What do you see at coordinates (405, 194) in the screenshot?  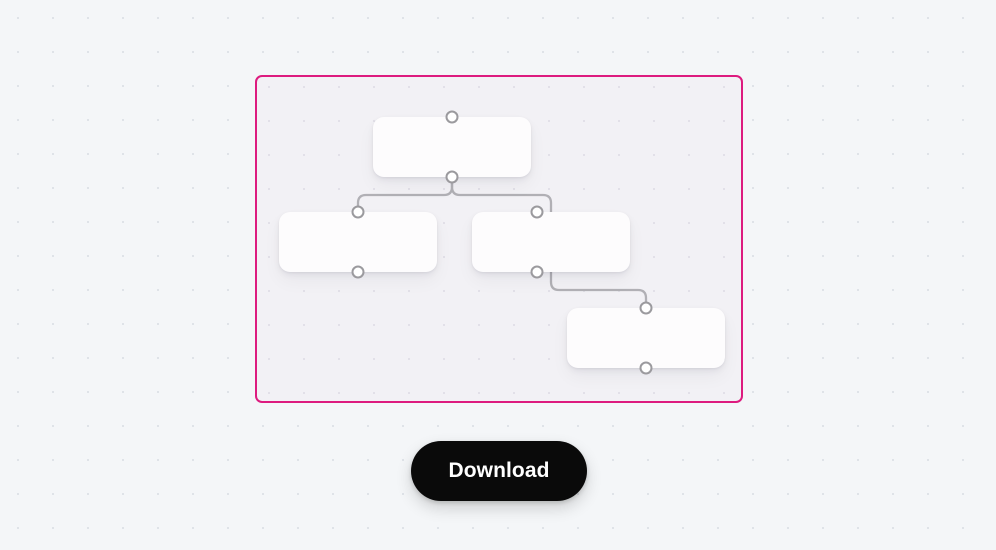 I see `edge-node1-node2` at bounding box center [405, 194].